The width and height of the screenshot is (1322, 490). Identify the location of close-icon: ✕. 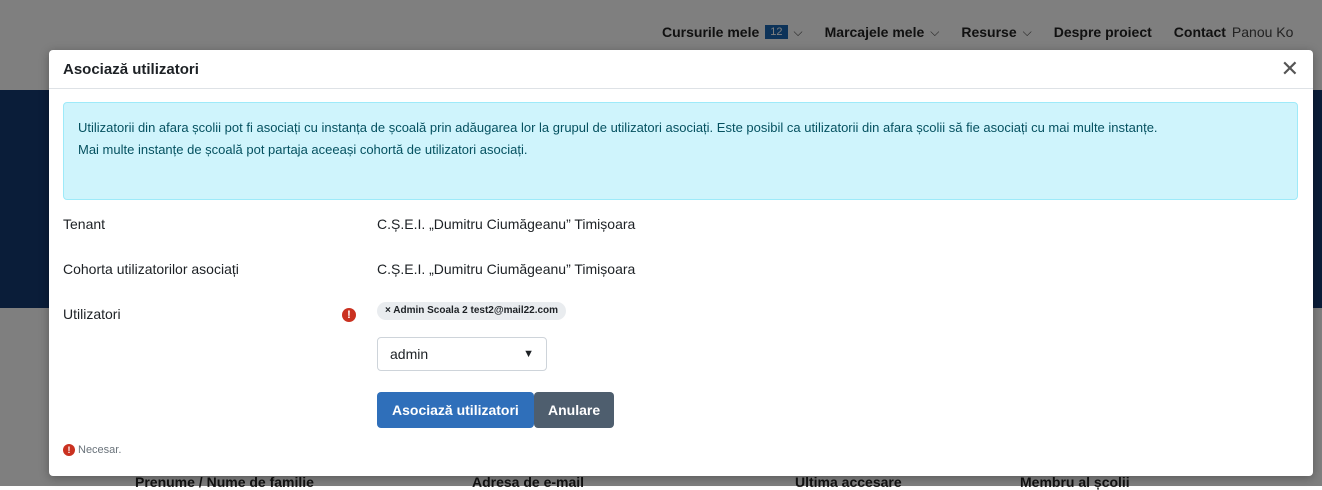
(1290, 69).